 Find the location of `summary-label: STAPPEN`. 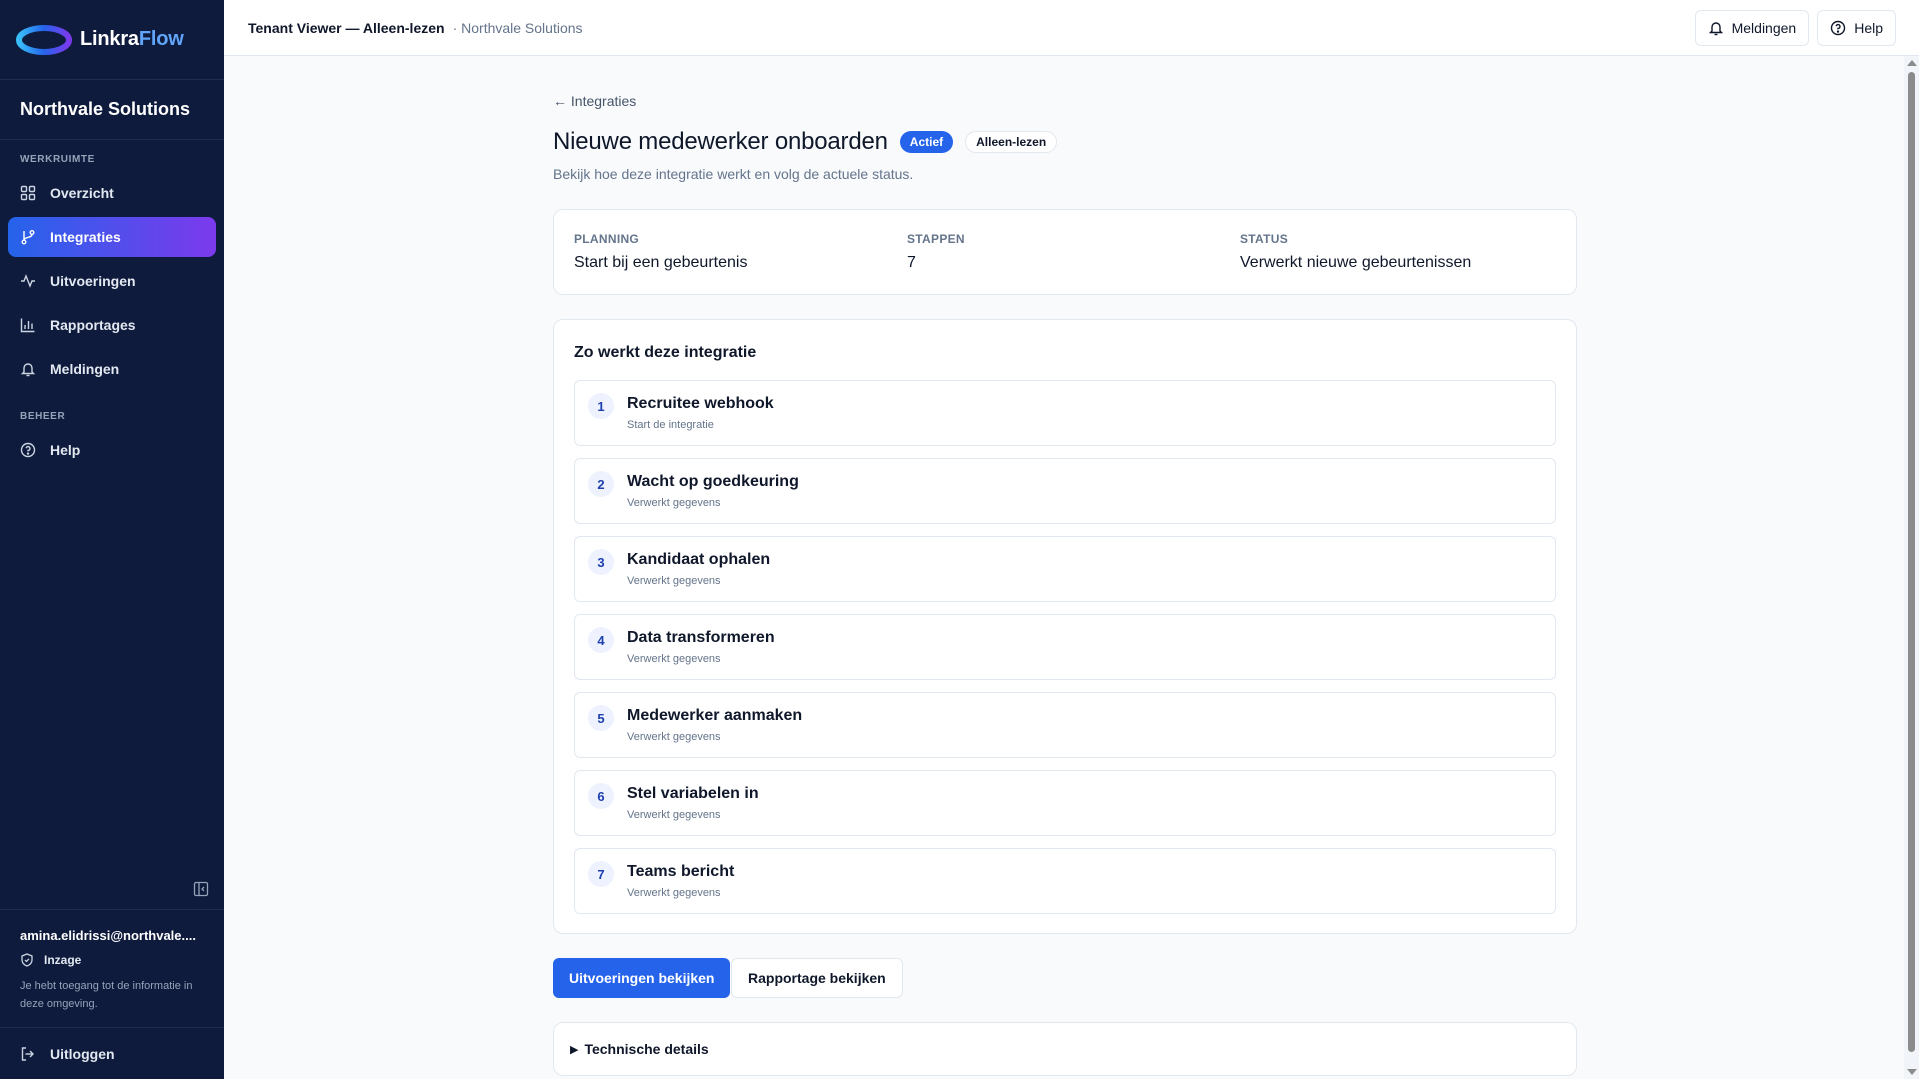

summary-label: STAPPEN is located at coordinates (936, 239).